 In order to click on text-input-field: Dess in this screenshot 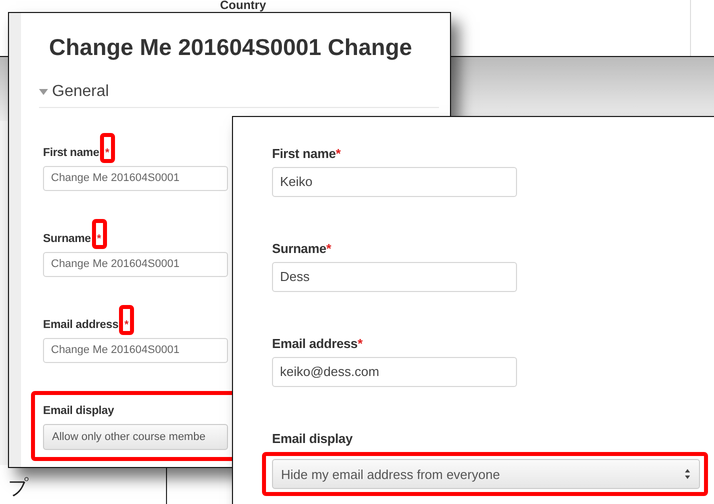, I will do `click(394, 277)`.